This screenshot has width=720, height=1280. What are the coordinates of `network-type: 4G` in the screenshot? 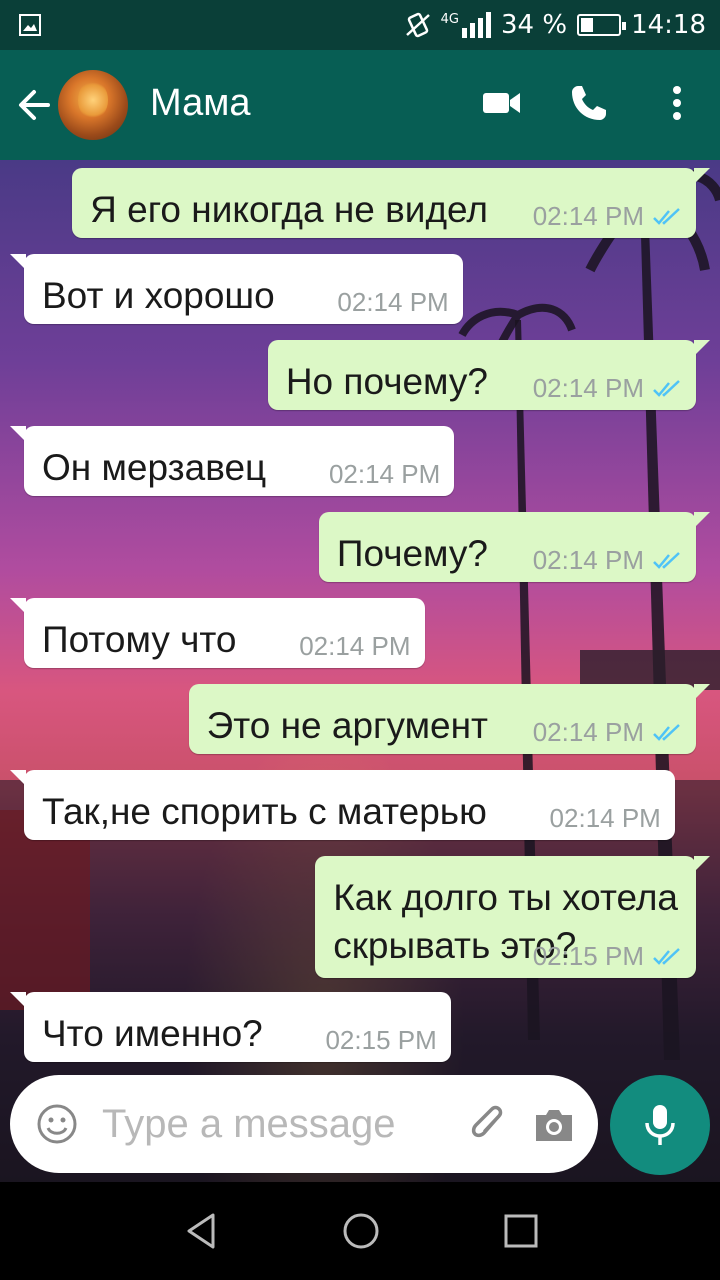 It's located at (449, 19).